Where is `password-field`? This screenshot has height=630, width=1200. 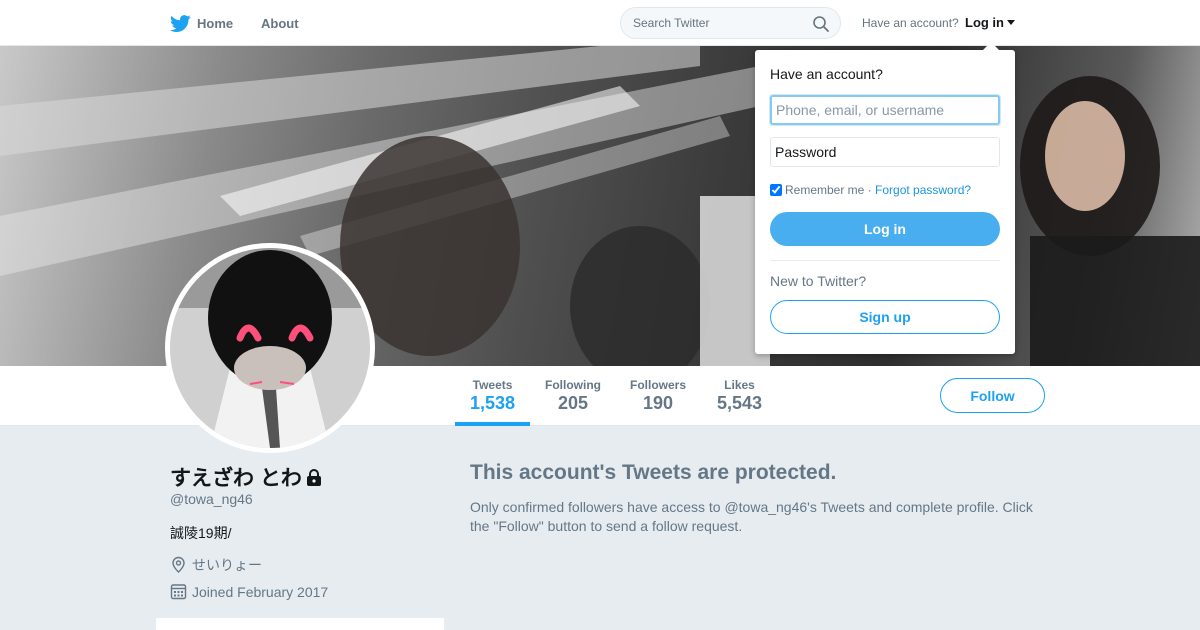 password-field is located at coordinates (885, 152).